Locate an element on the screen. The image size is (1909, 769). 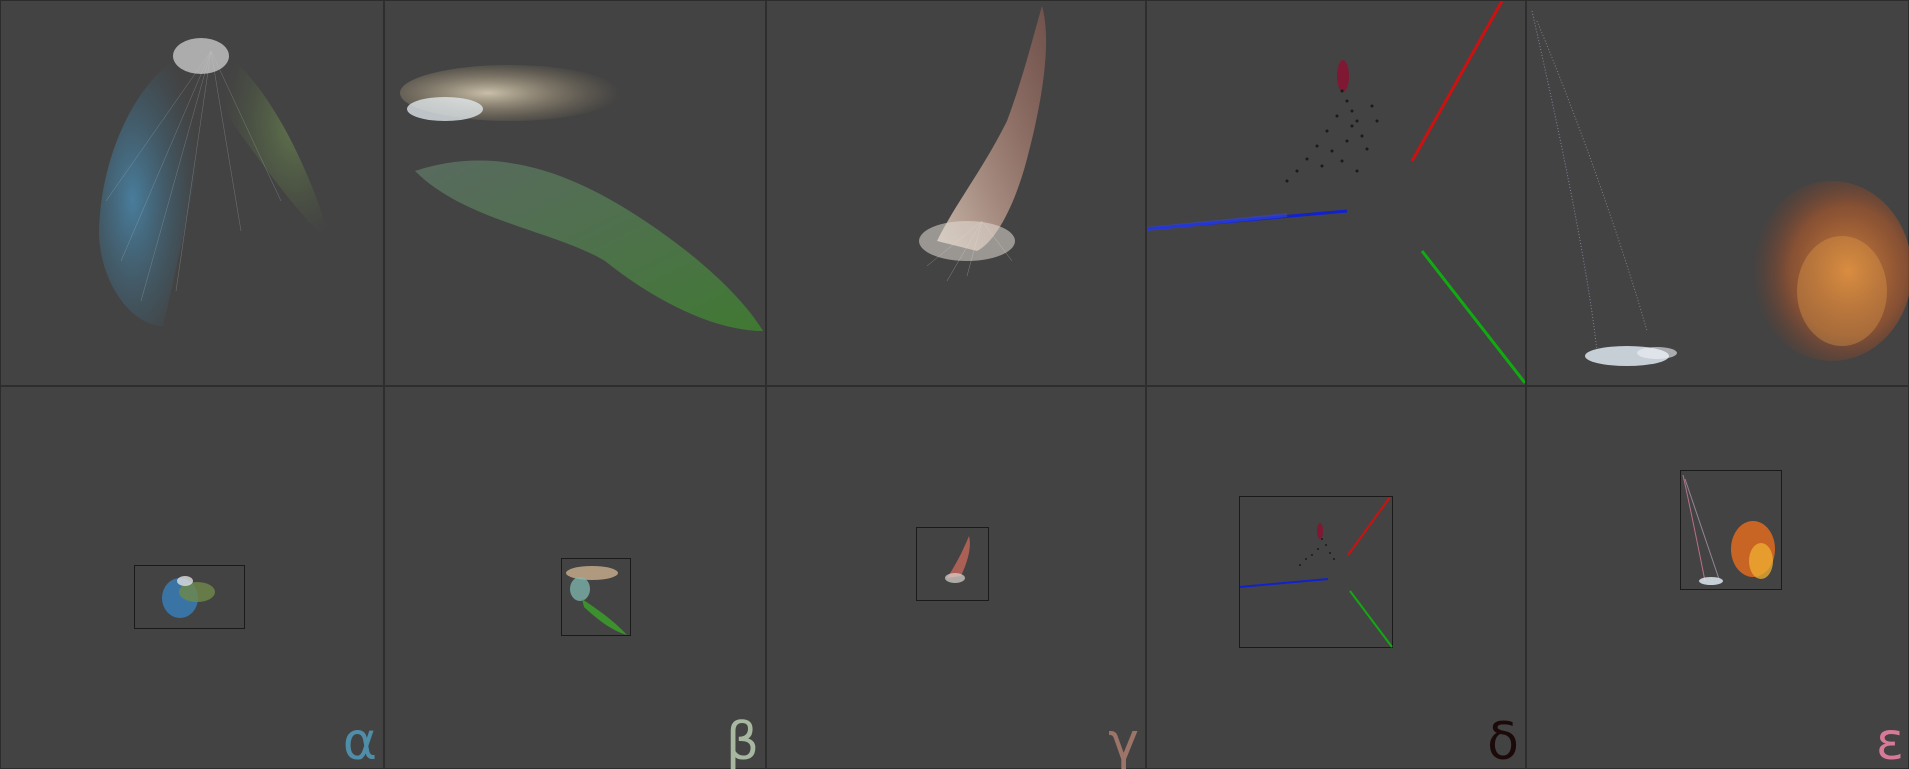
view-gamma-overview: γ is located at coordinates (957, 578).